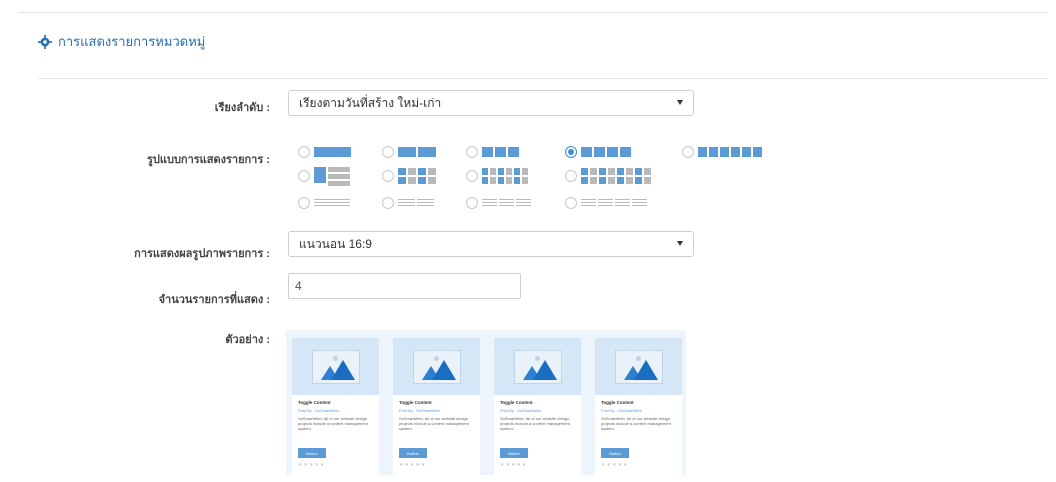 Image resolution: width=1056 pixels, height=482 pixels. I want to click on layout-option-2col, so click(409, 152).